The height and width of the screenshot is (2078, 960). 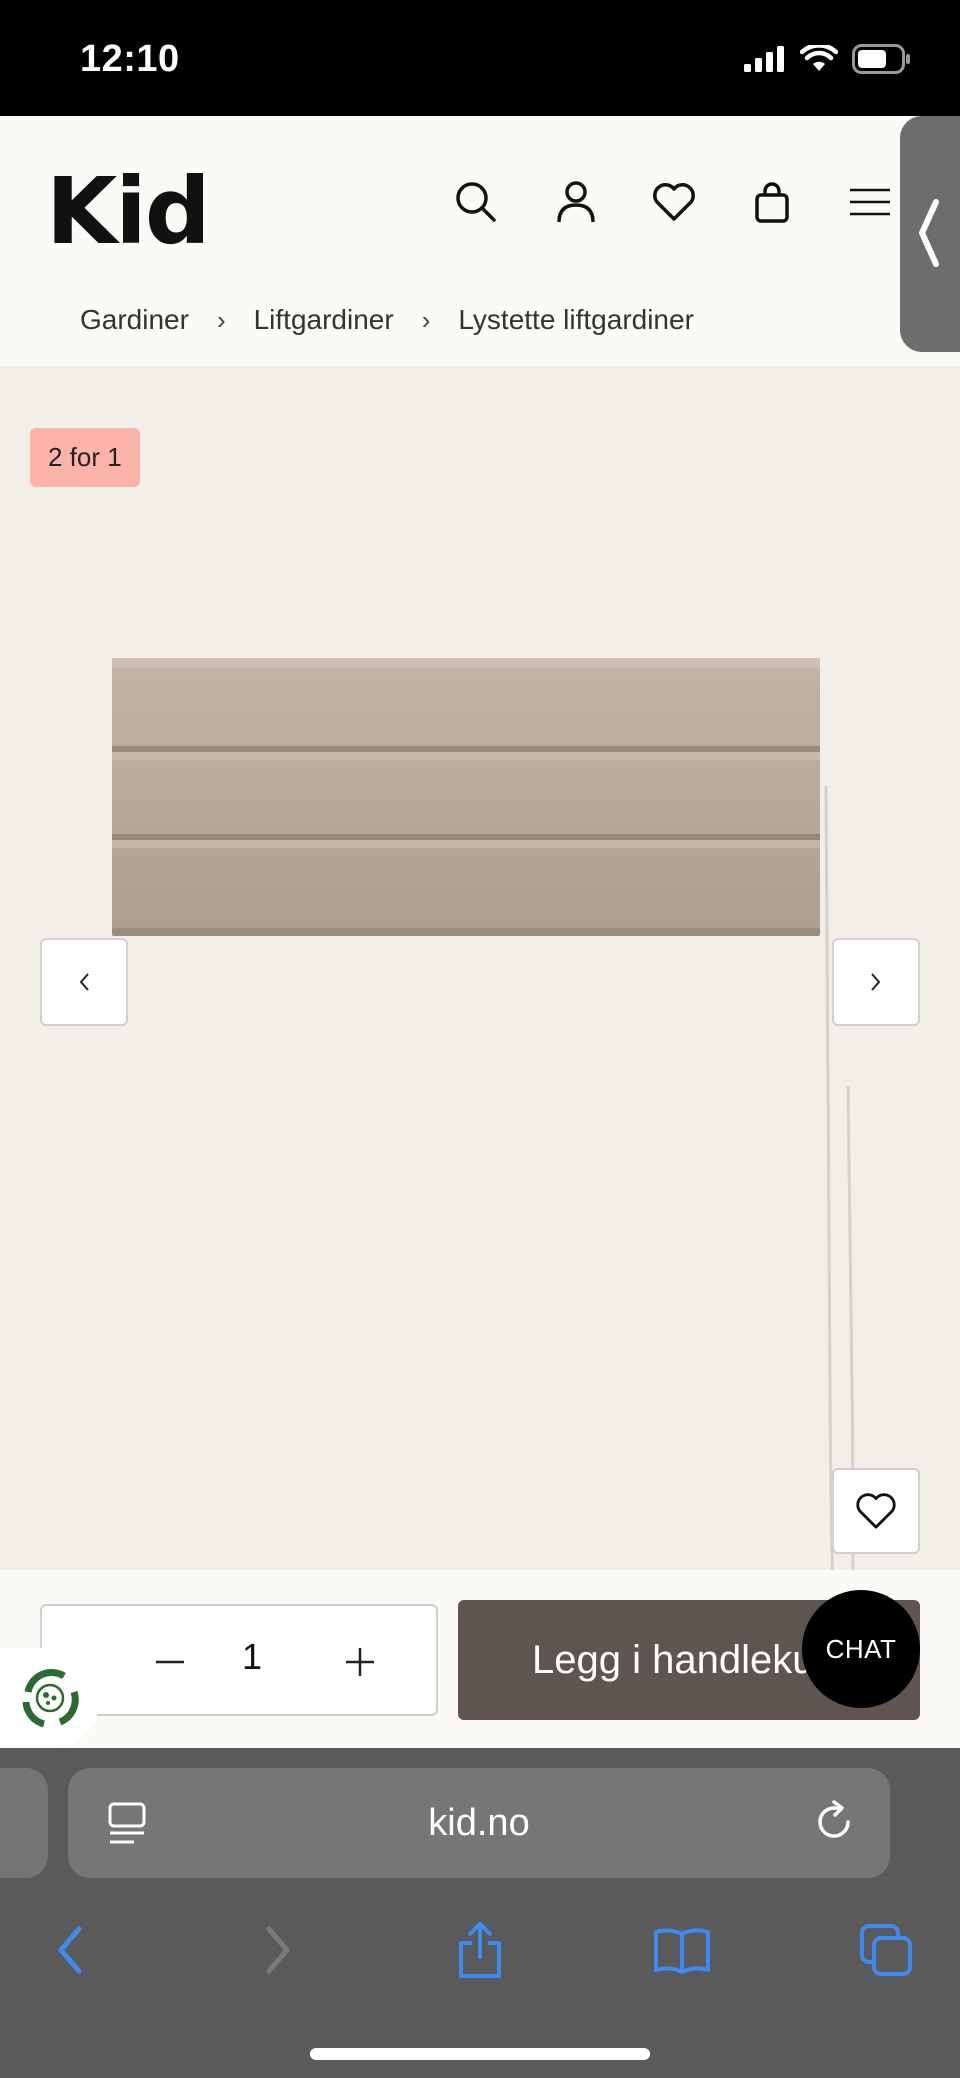 I want to click on purchase-bar: 1 Legg i handlekurv CHAT, so click(x=480, y=1659).